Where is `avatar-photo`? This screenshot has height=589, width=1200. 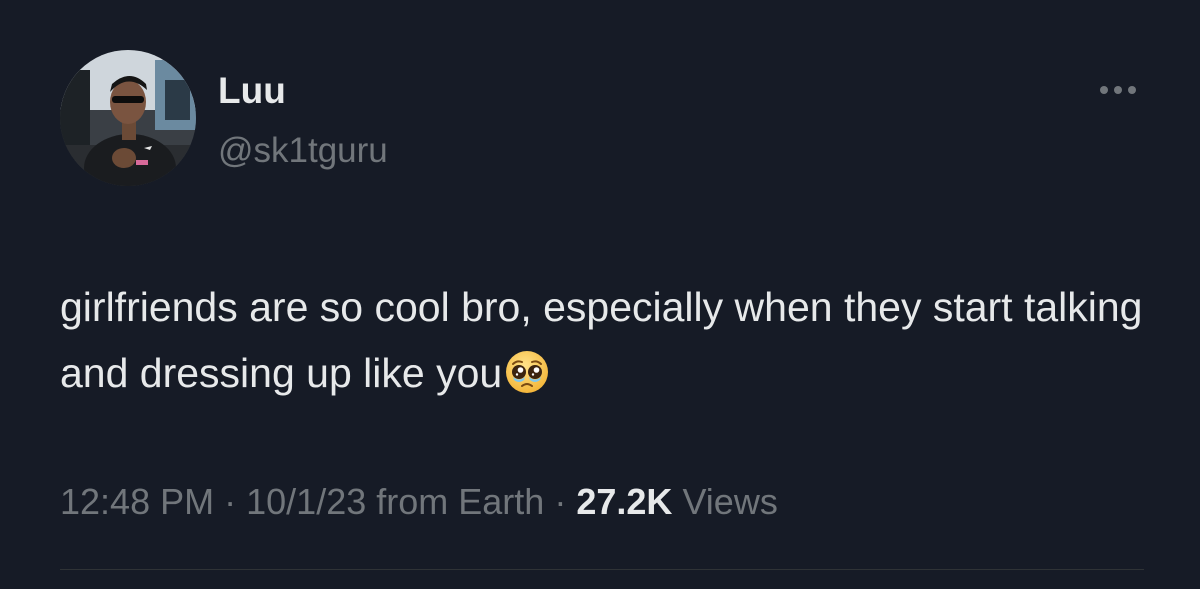
avatar-photo is located at coordinates (128, 118).